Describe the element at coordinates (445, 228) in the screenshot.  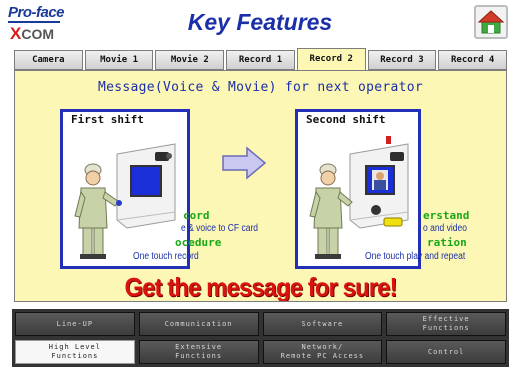
I see `second-shift-caption-2: o and video` at that location.